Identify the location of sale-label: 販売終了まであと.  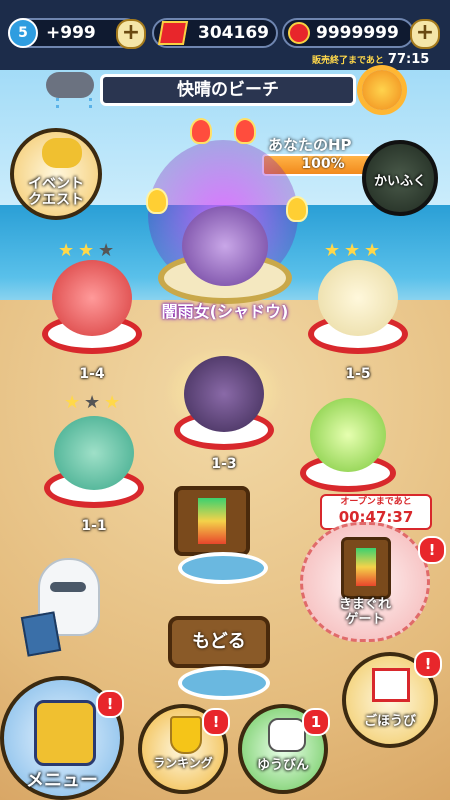
(348, 60).